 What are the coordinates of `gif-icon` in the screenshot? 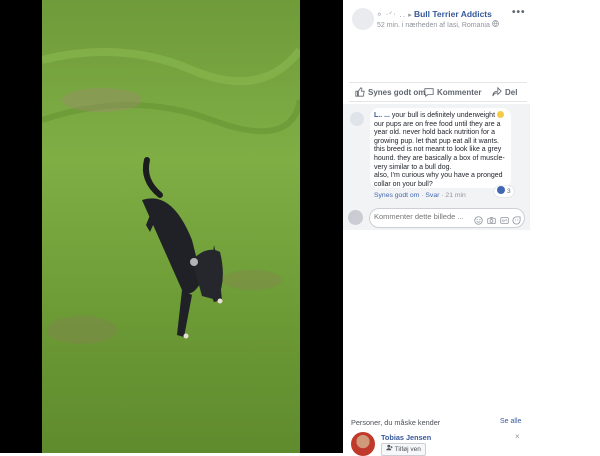 It's located at (504, 218).